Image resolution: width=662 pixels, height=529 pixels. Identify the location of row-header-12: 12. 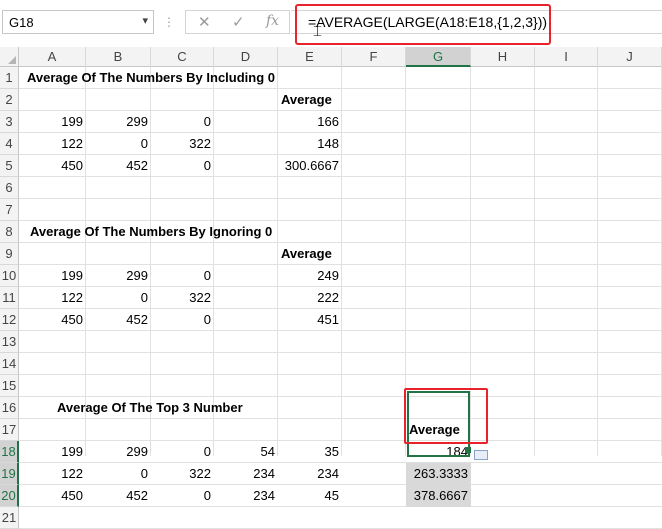
(9, 320).